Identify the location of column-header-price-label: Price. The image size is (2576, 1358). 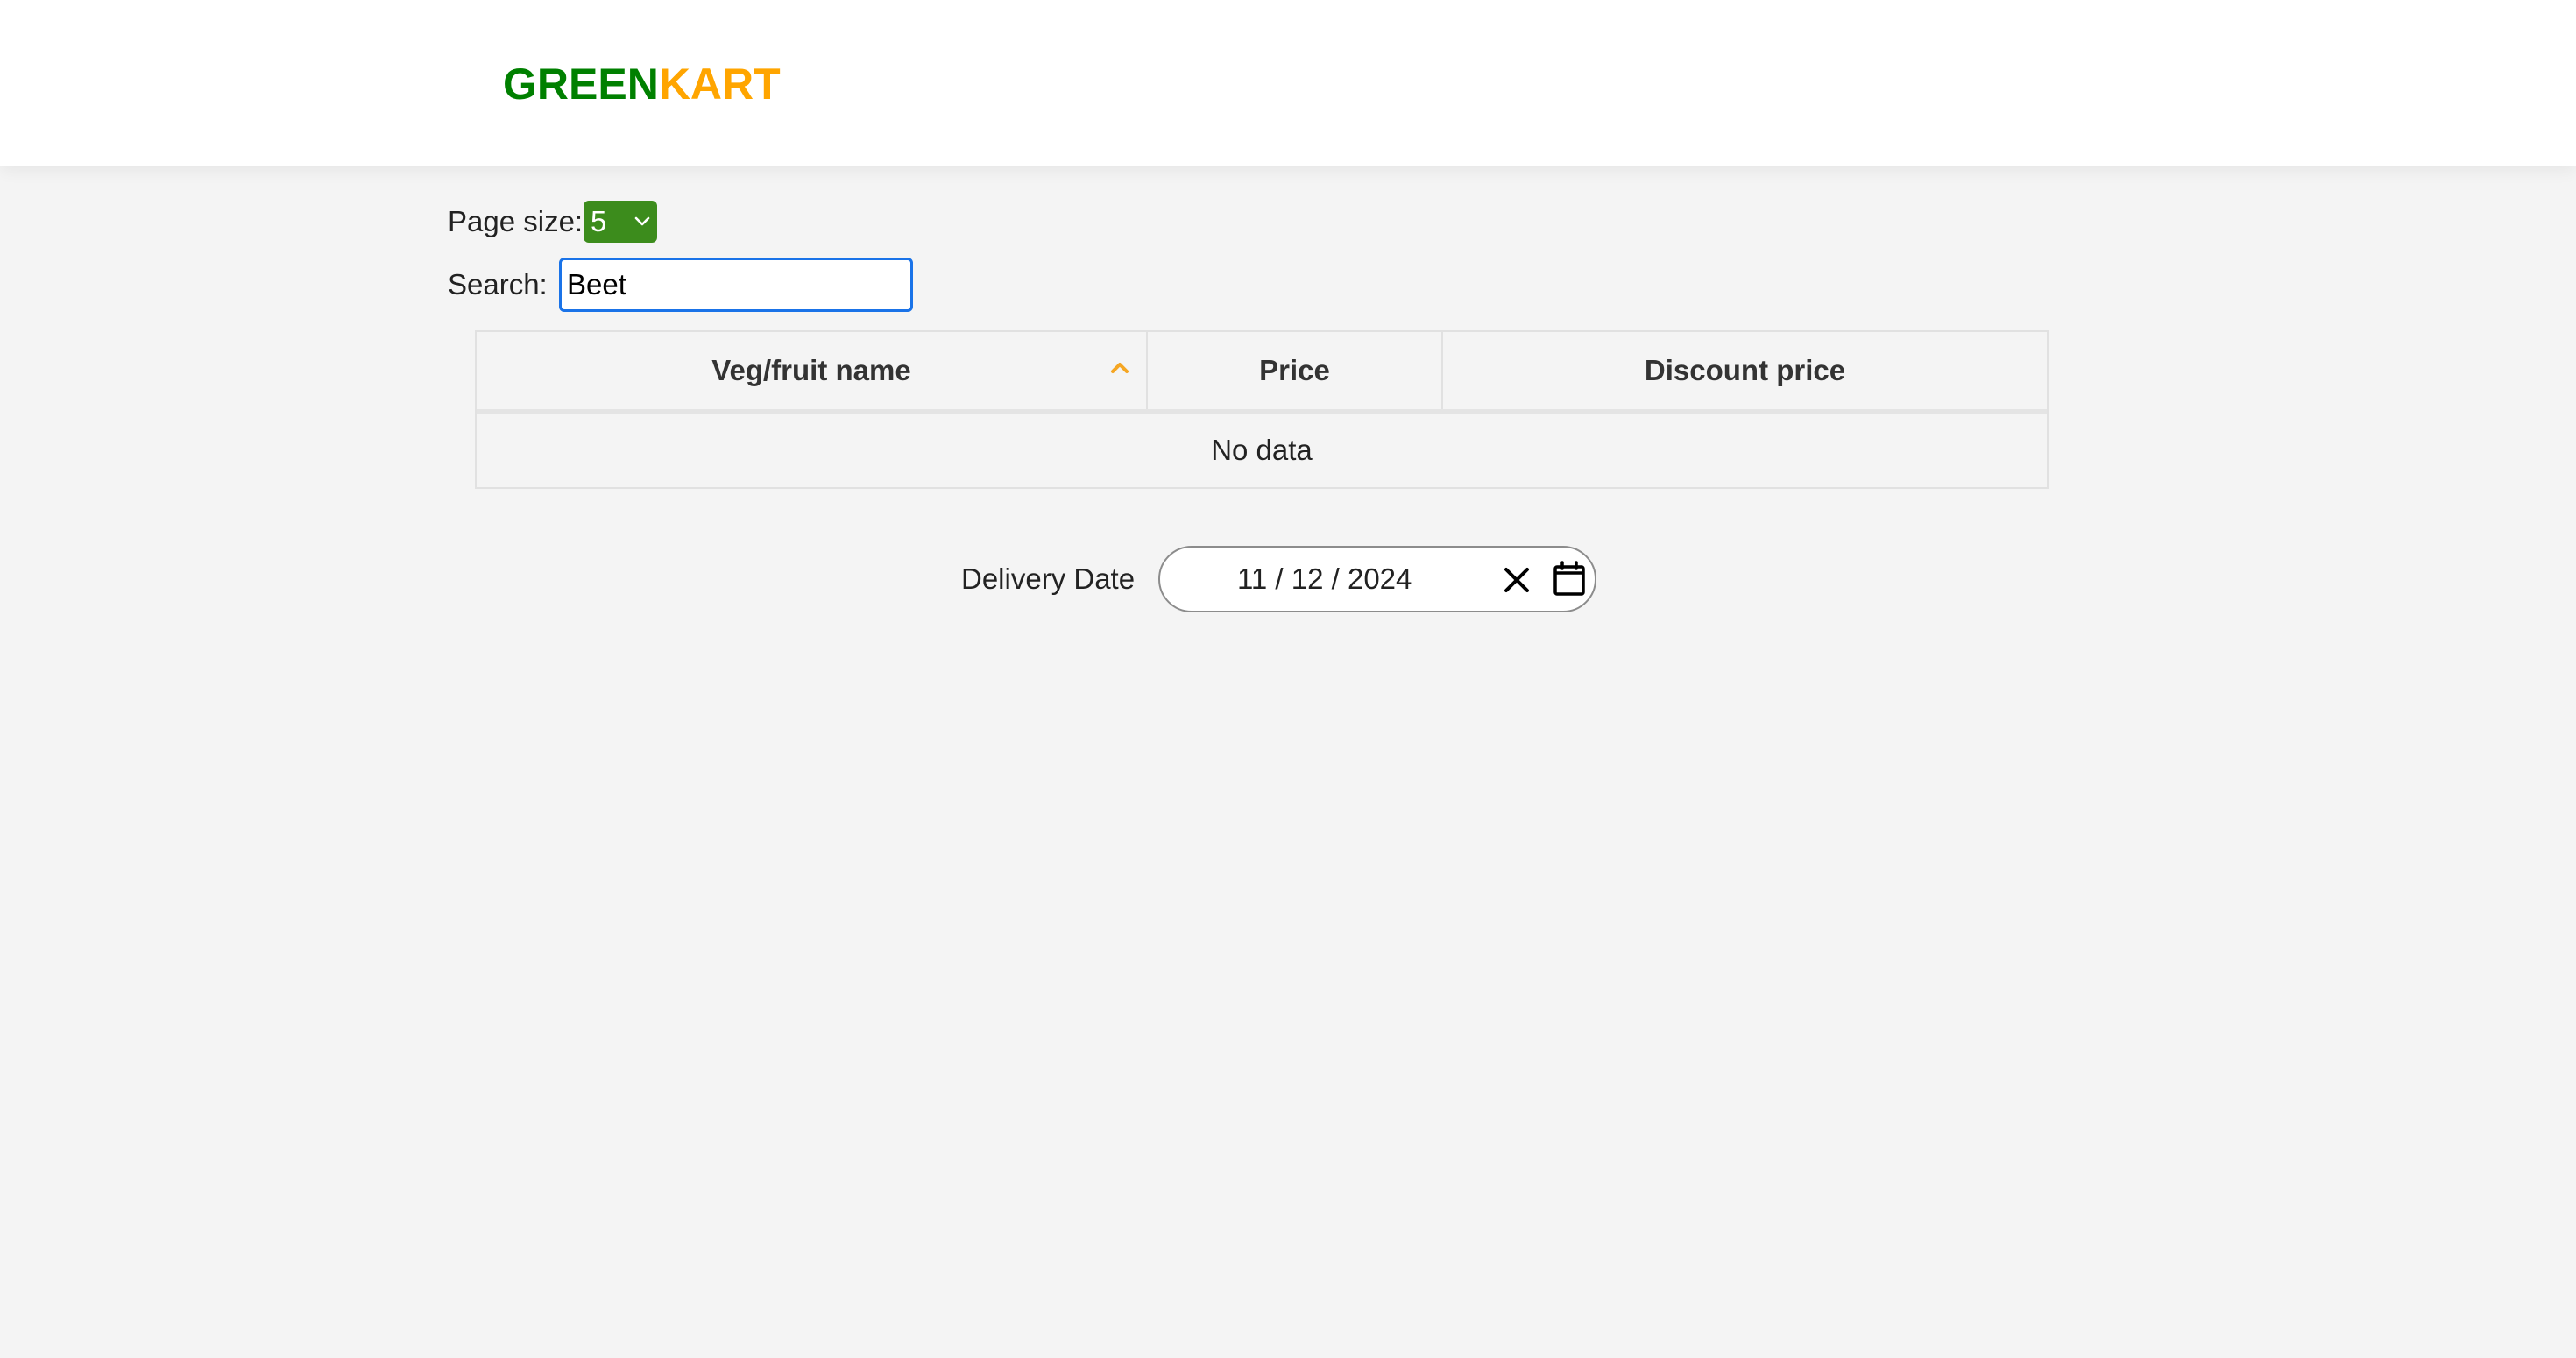
(1294, 370).